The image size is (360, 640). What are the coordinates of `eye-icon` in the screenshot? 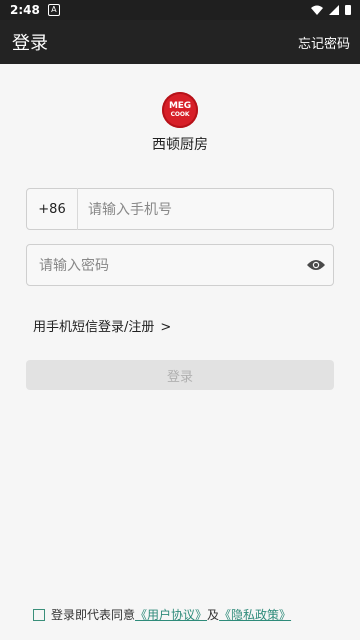 It's located at (316, 265).